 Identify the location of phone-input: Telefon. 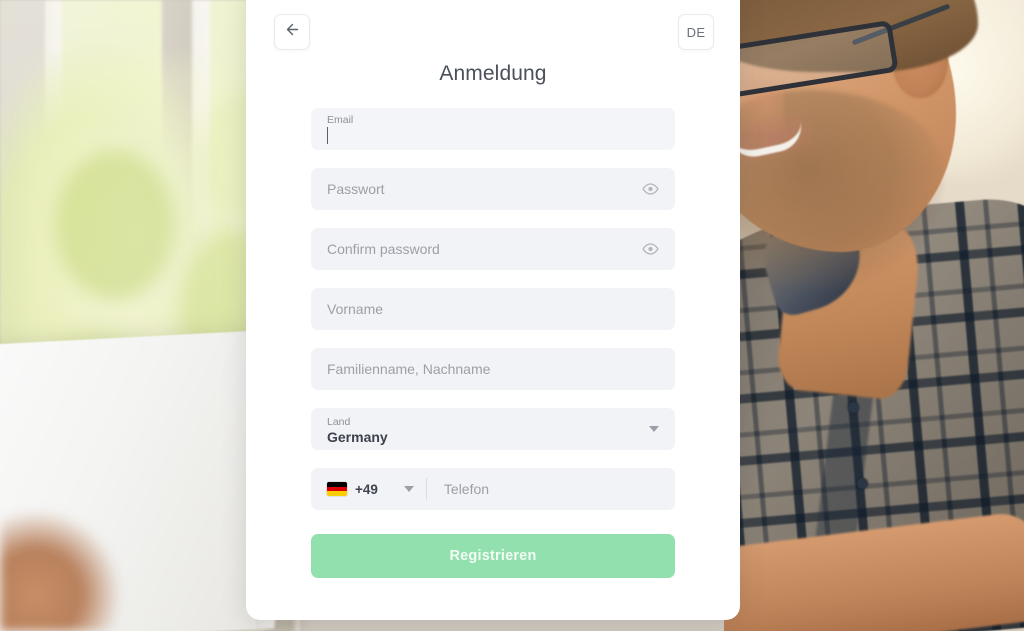
(551, 489).